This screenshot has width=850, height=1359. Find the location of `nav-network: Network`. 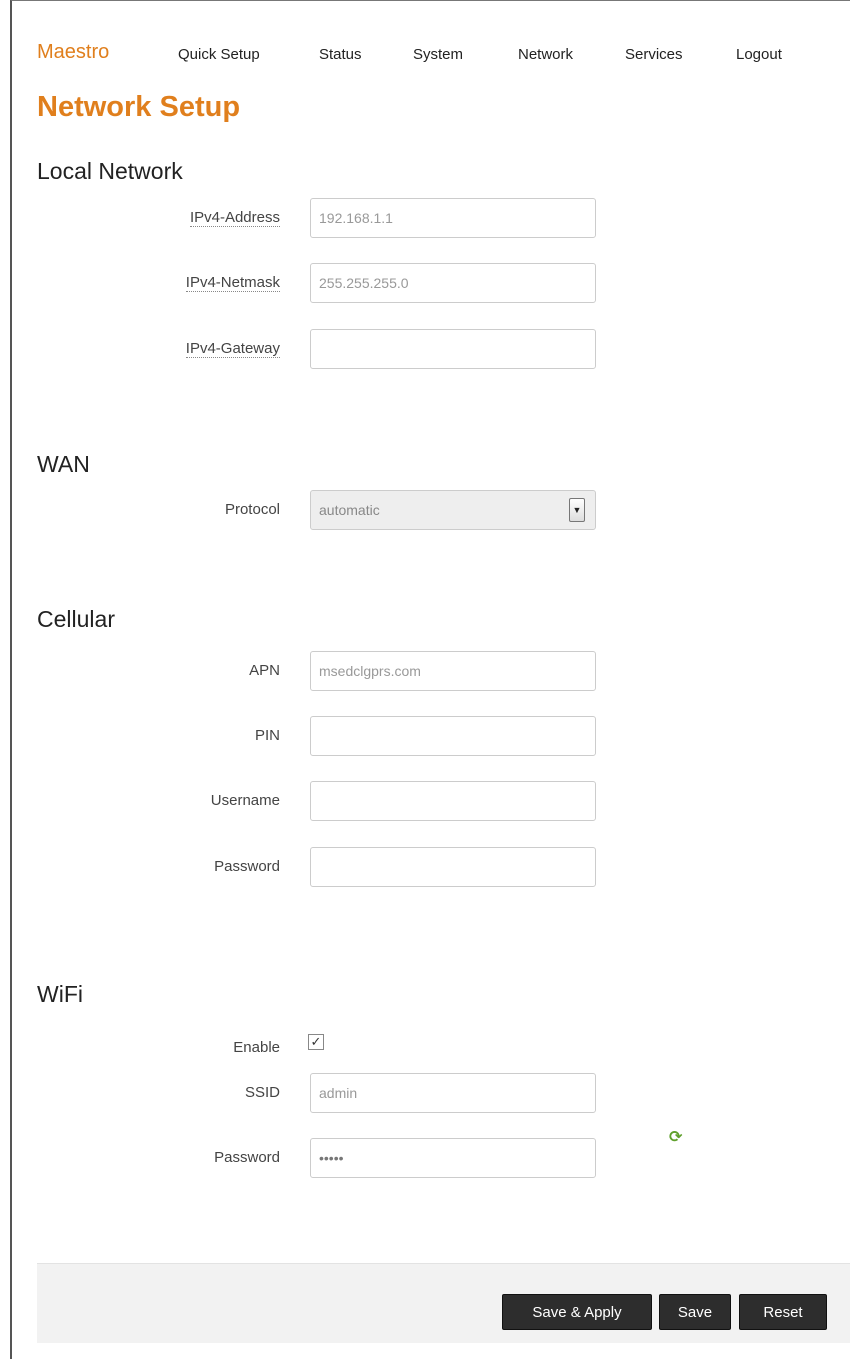

nav-network: Network is located at coordinates (545, 54).